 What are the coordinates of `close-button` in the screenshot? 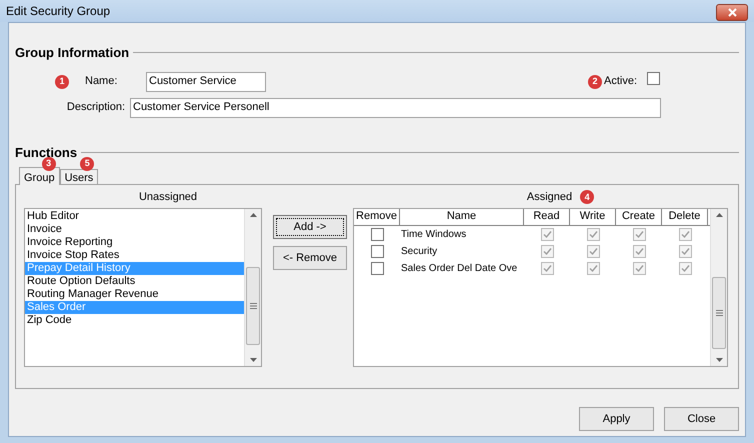 It's located at (732, 12).